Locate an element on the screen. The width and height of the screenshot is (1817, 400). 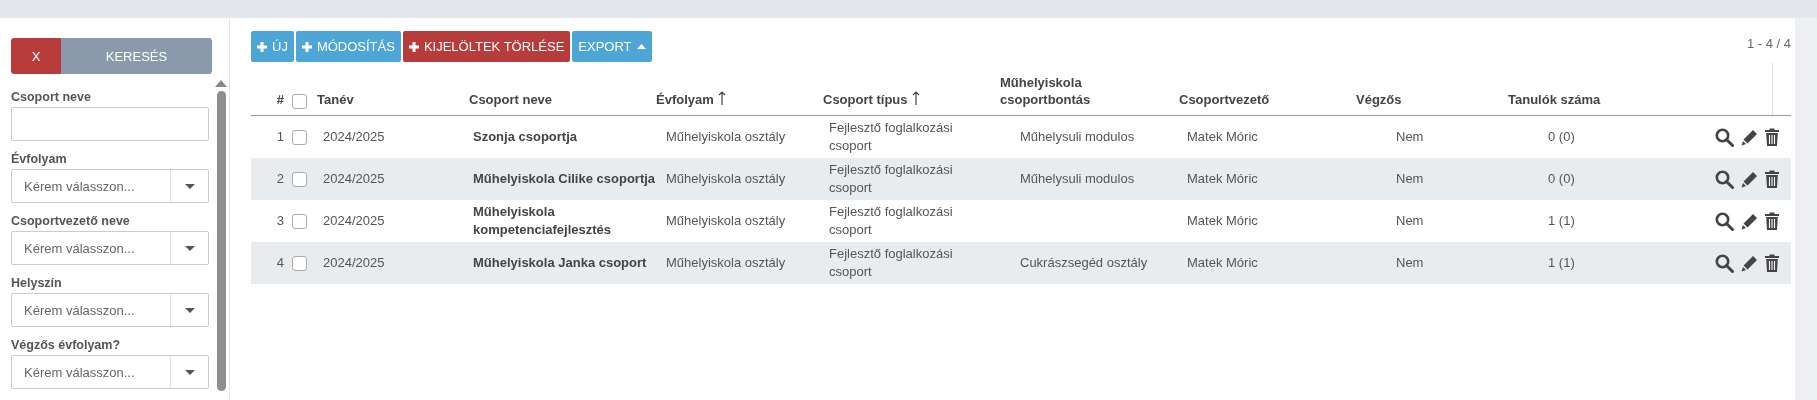
toolbar-button: KIJELÖLTEK TÖRLÉSE is located at coordinates (486, 46).